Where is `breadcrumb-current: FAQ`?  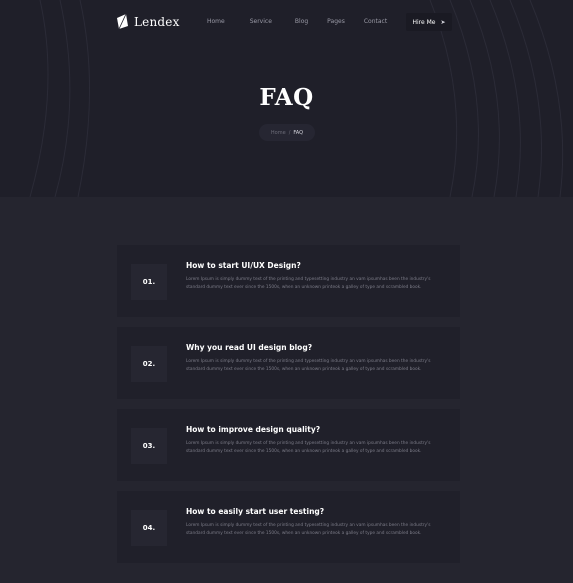
breadcrumb-current: FAQ is located at coordinates (298, 132).